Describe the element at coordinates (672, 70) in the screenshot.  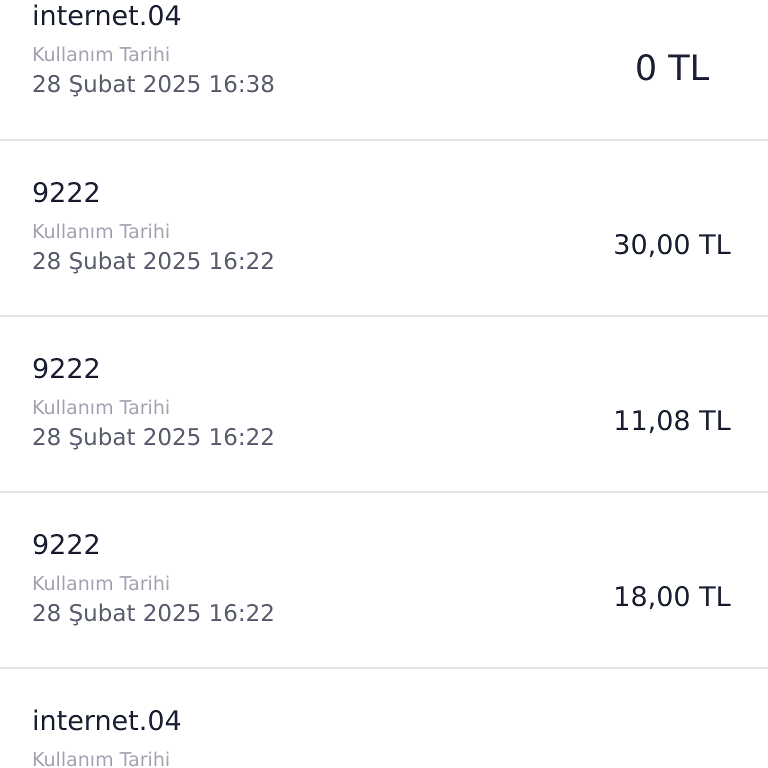
I see `amount: 0 TL` at that location.